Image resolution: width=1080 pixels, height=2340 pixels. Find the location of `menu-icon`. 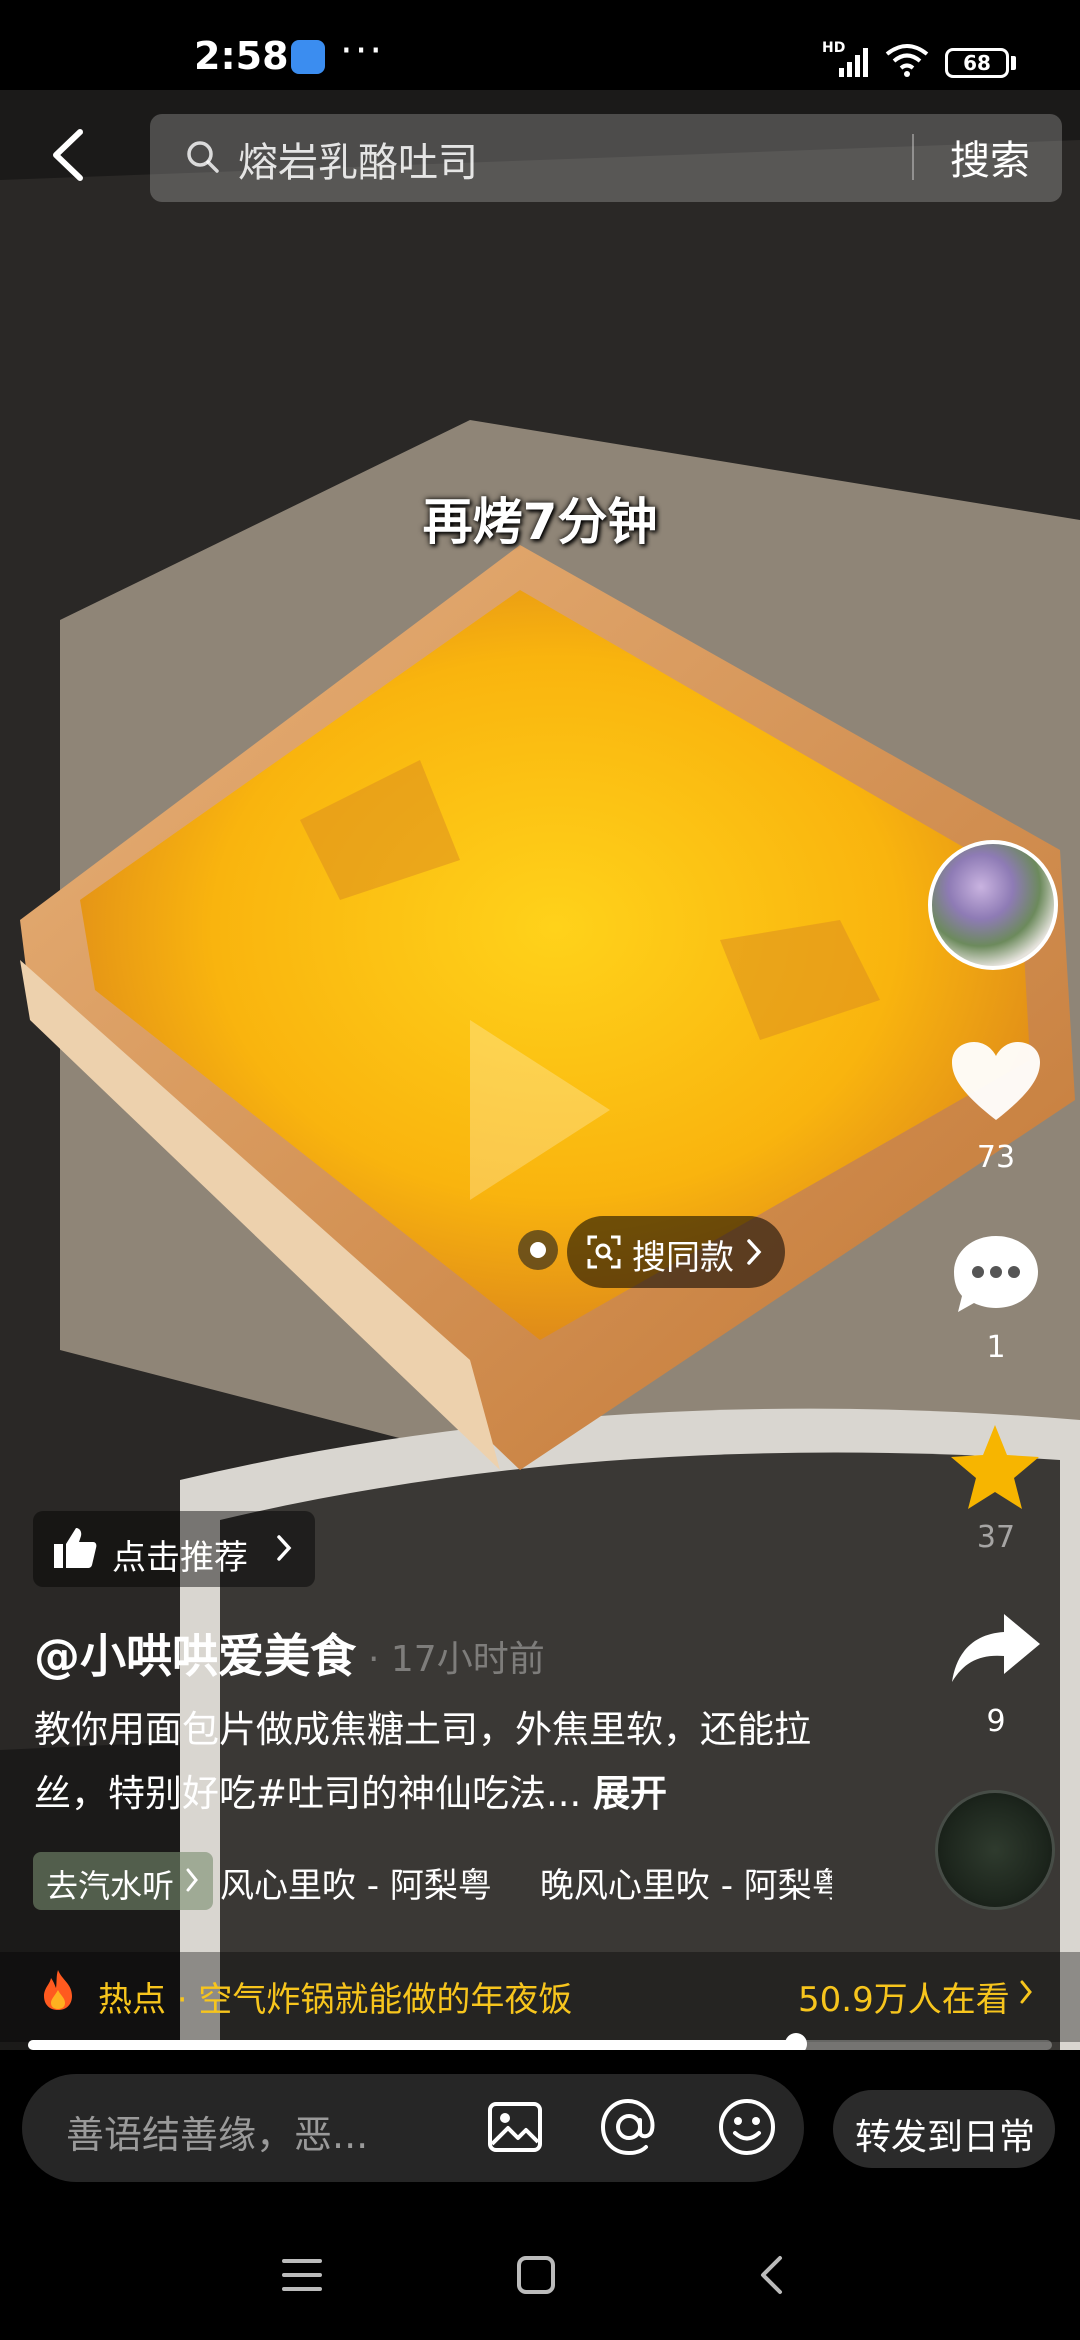

menu-icon is located at coordinates (302, 2275).